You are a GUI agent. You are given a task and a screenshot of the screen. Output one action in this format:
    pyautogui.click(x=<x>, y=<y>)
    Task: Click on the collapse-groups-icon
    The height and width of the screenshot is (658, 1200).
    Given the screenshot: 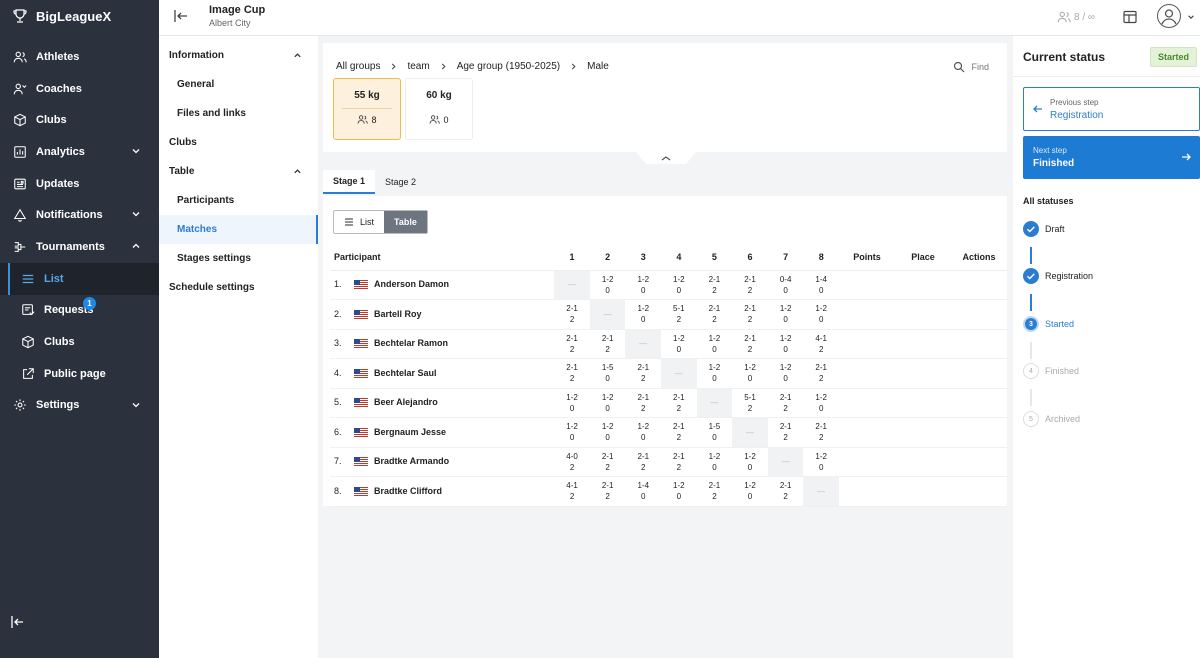 What is the action you would take?
    pyautogui.click(x=666, y=158)
    